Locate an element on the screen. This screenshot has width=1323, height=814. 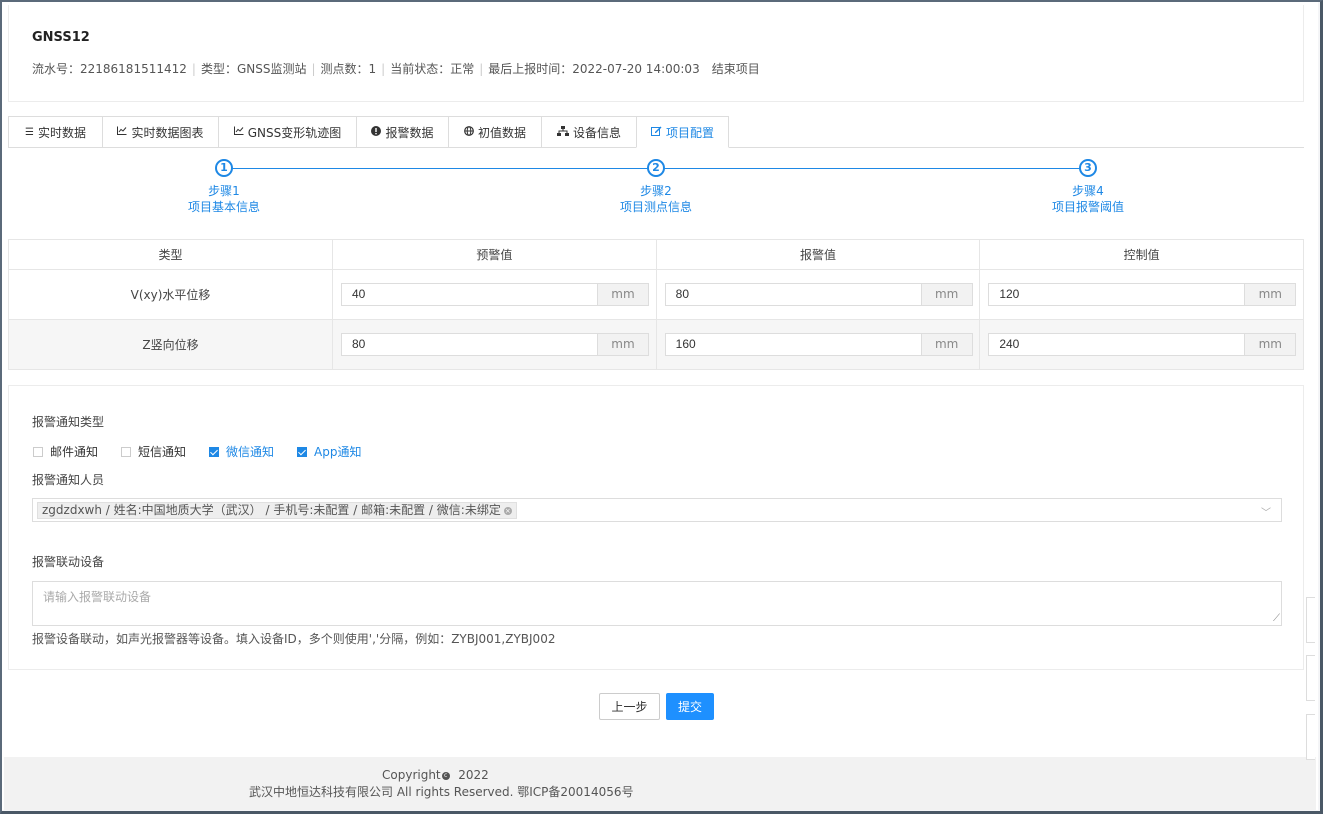
step-number: 3 is located at coordinates (1088, 168).